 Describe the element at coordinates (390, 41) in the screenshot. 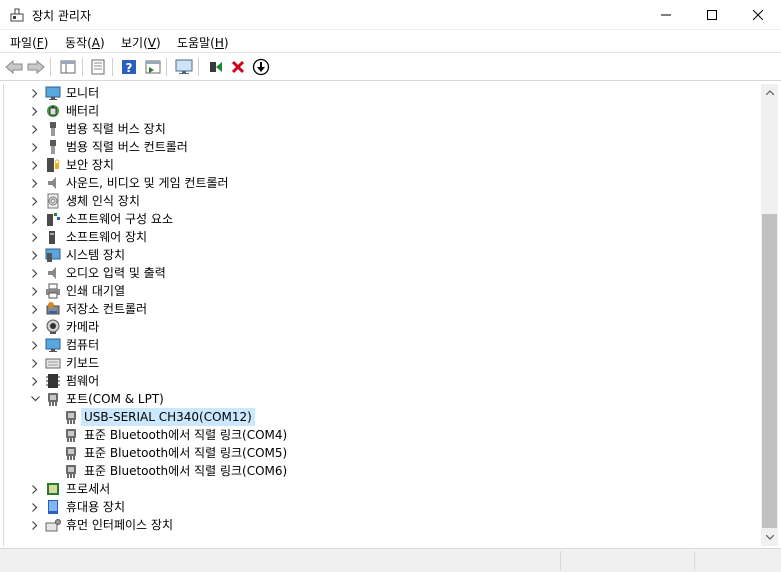

I see `menu-bar: 파일(F) 동작(A) 보기(V) 도움말(H)` at that location.